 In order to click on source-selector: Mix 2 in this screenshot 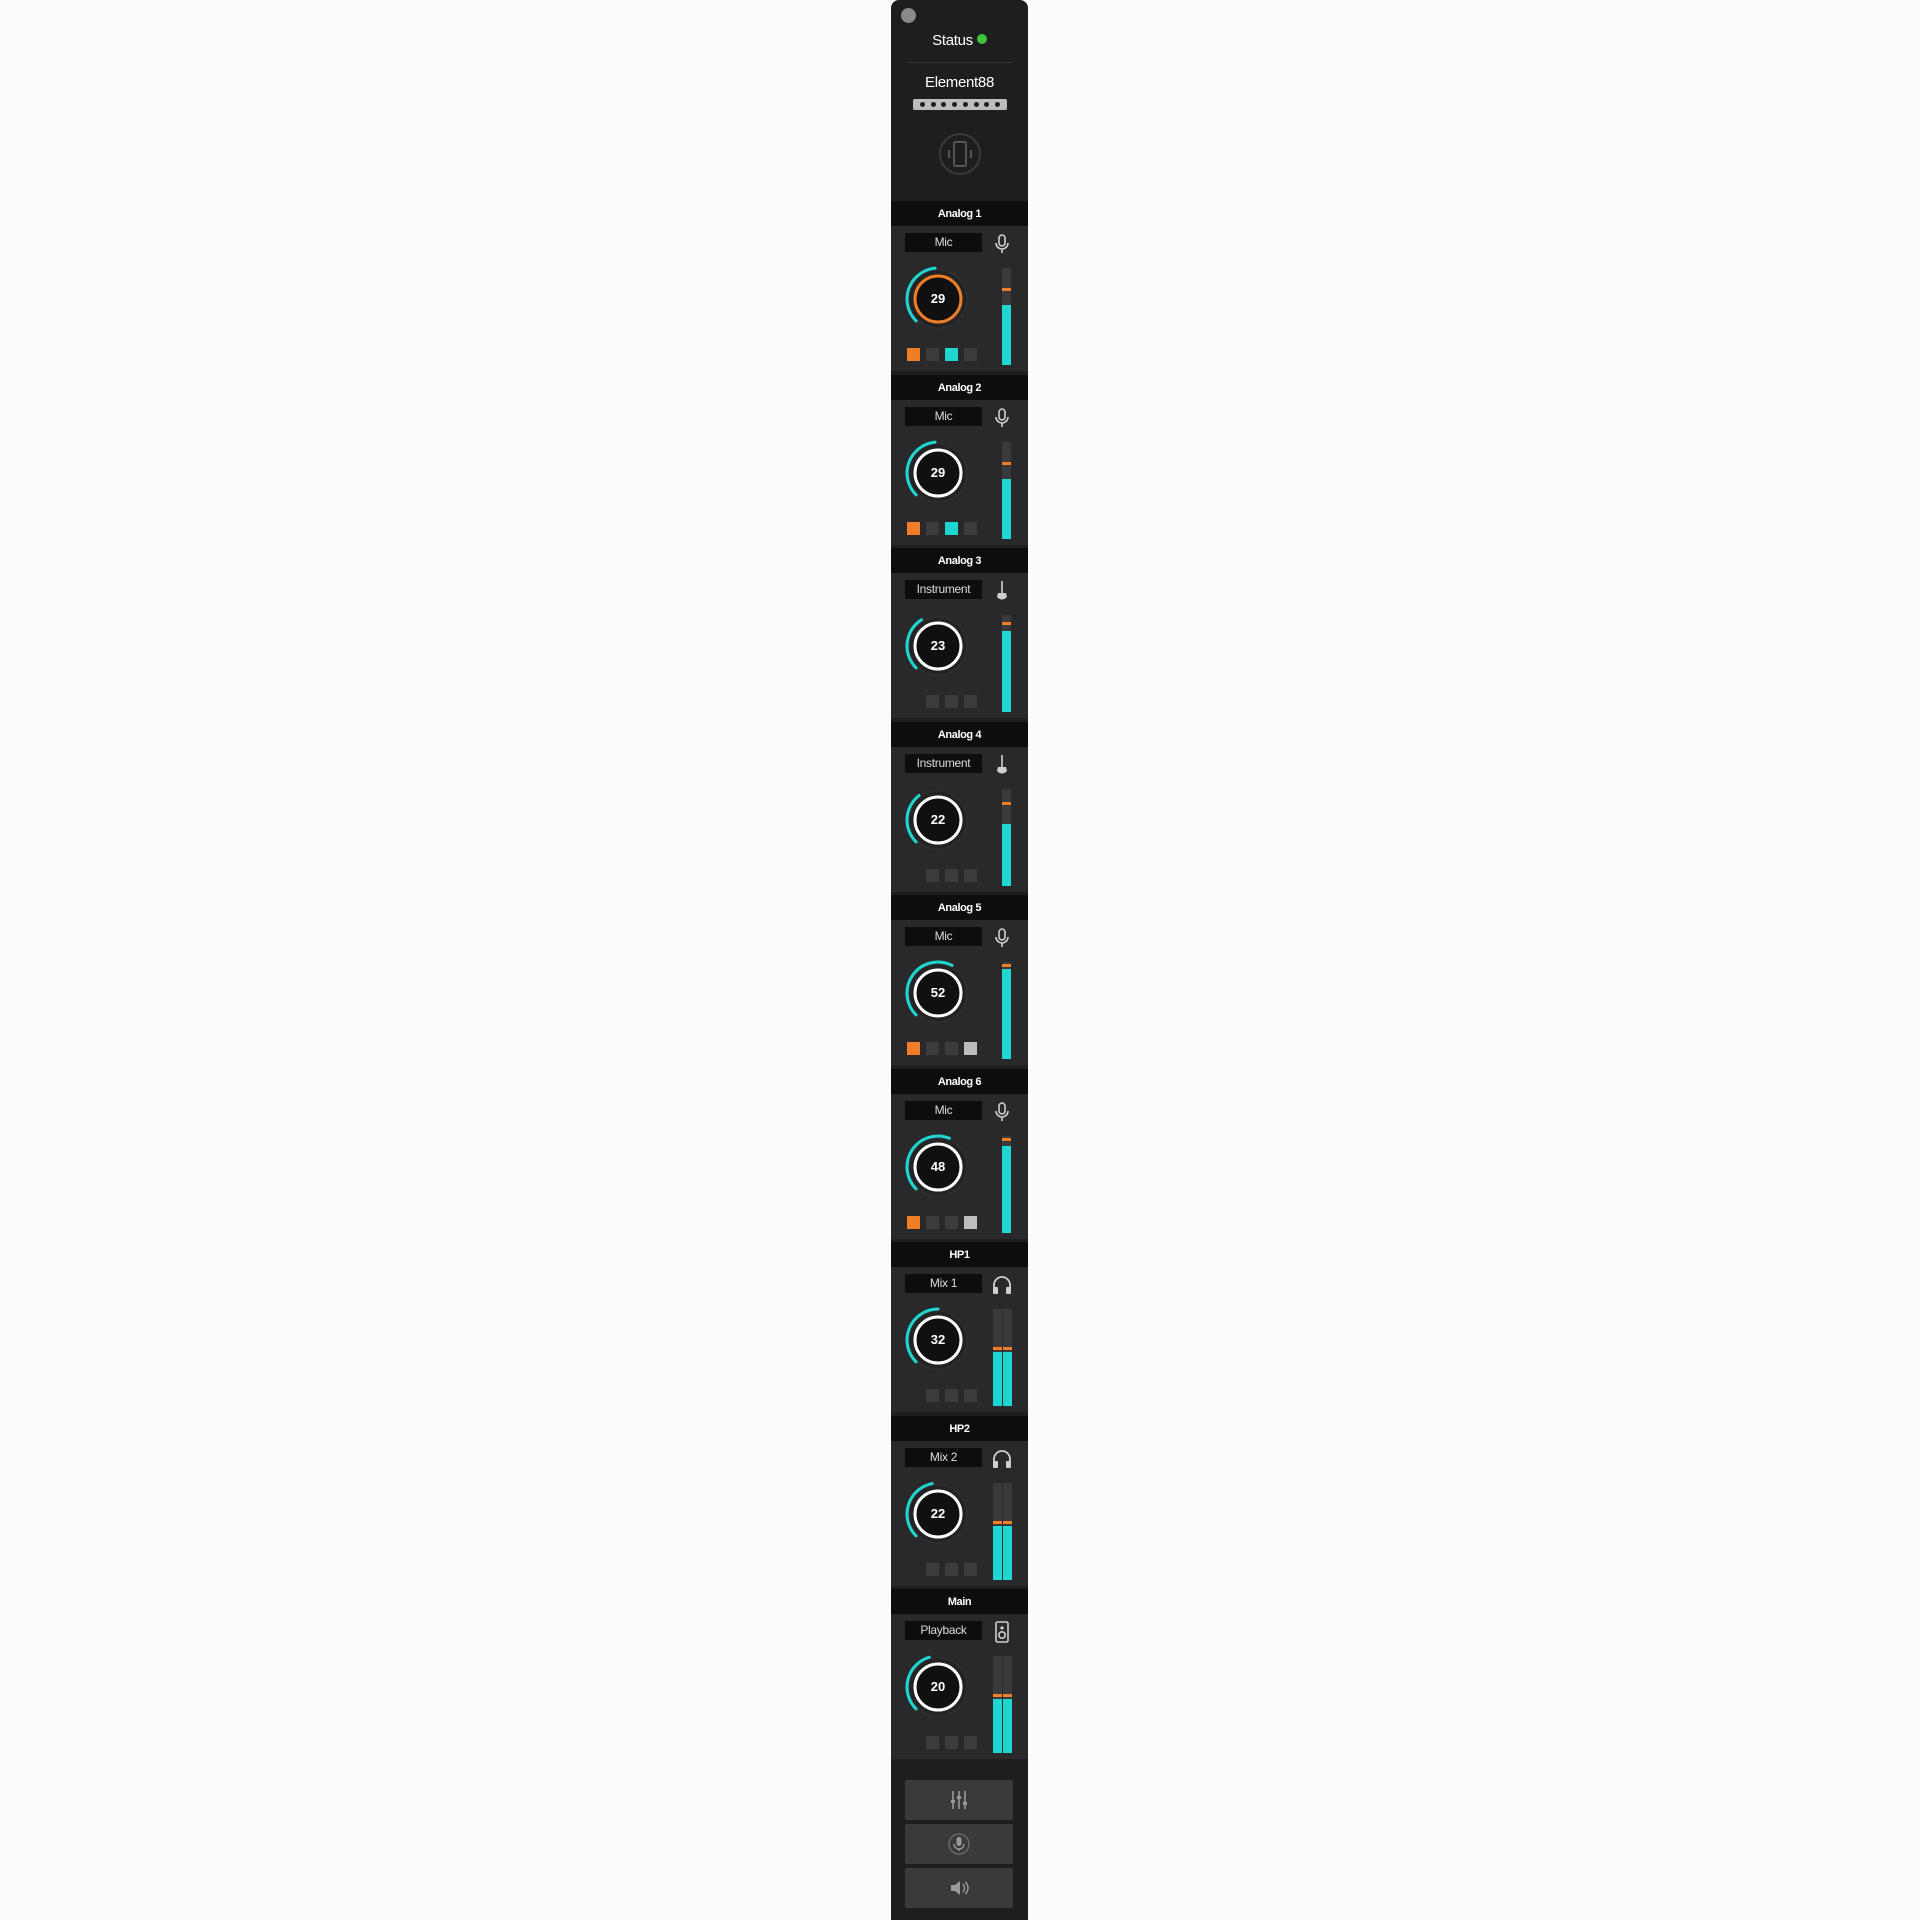, I will do `click(943, 1457)`.